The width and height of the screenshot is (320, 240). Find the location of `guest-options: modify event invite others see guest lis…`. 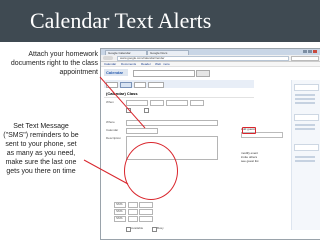

guest-options: modify event invite others see guest lis… is located at coordinates (264, 158).